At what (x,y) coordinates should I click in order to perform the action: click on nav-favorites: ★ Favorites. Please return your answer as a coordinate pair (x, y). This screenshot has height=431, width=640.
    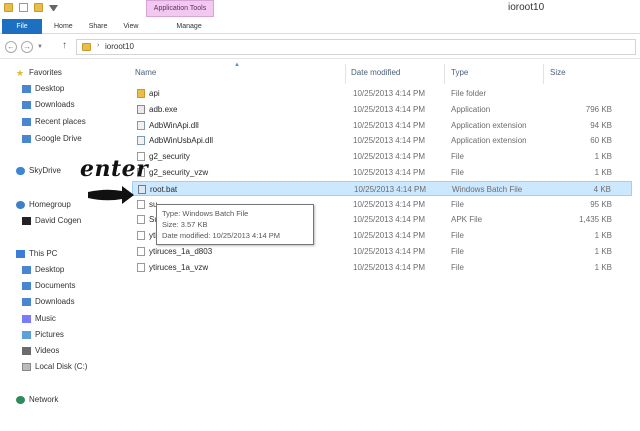
    Looking at the image, I should click on (39, 72).